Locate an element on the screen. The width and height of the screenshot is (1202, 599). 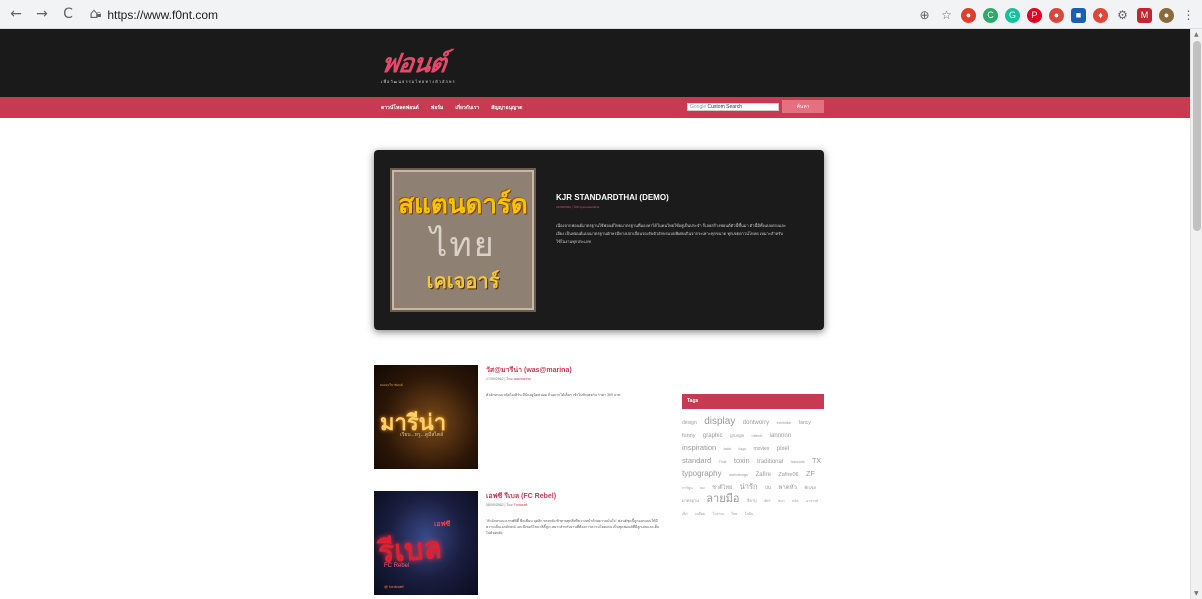
tag-link: hitech is located at coordinates (757, 435).